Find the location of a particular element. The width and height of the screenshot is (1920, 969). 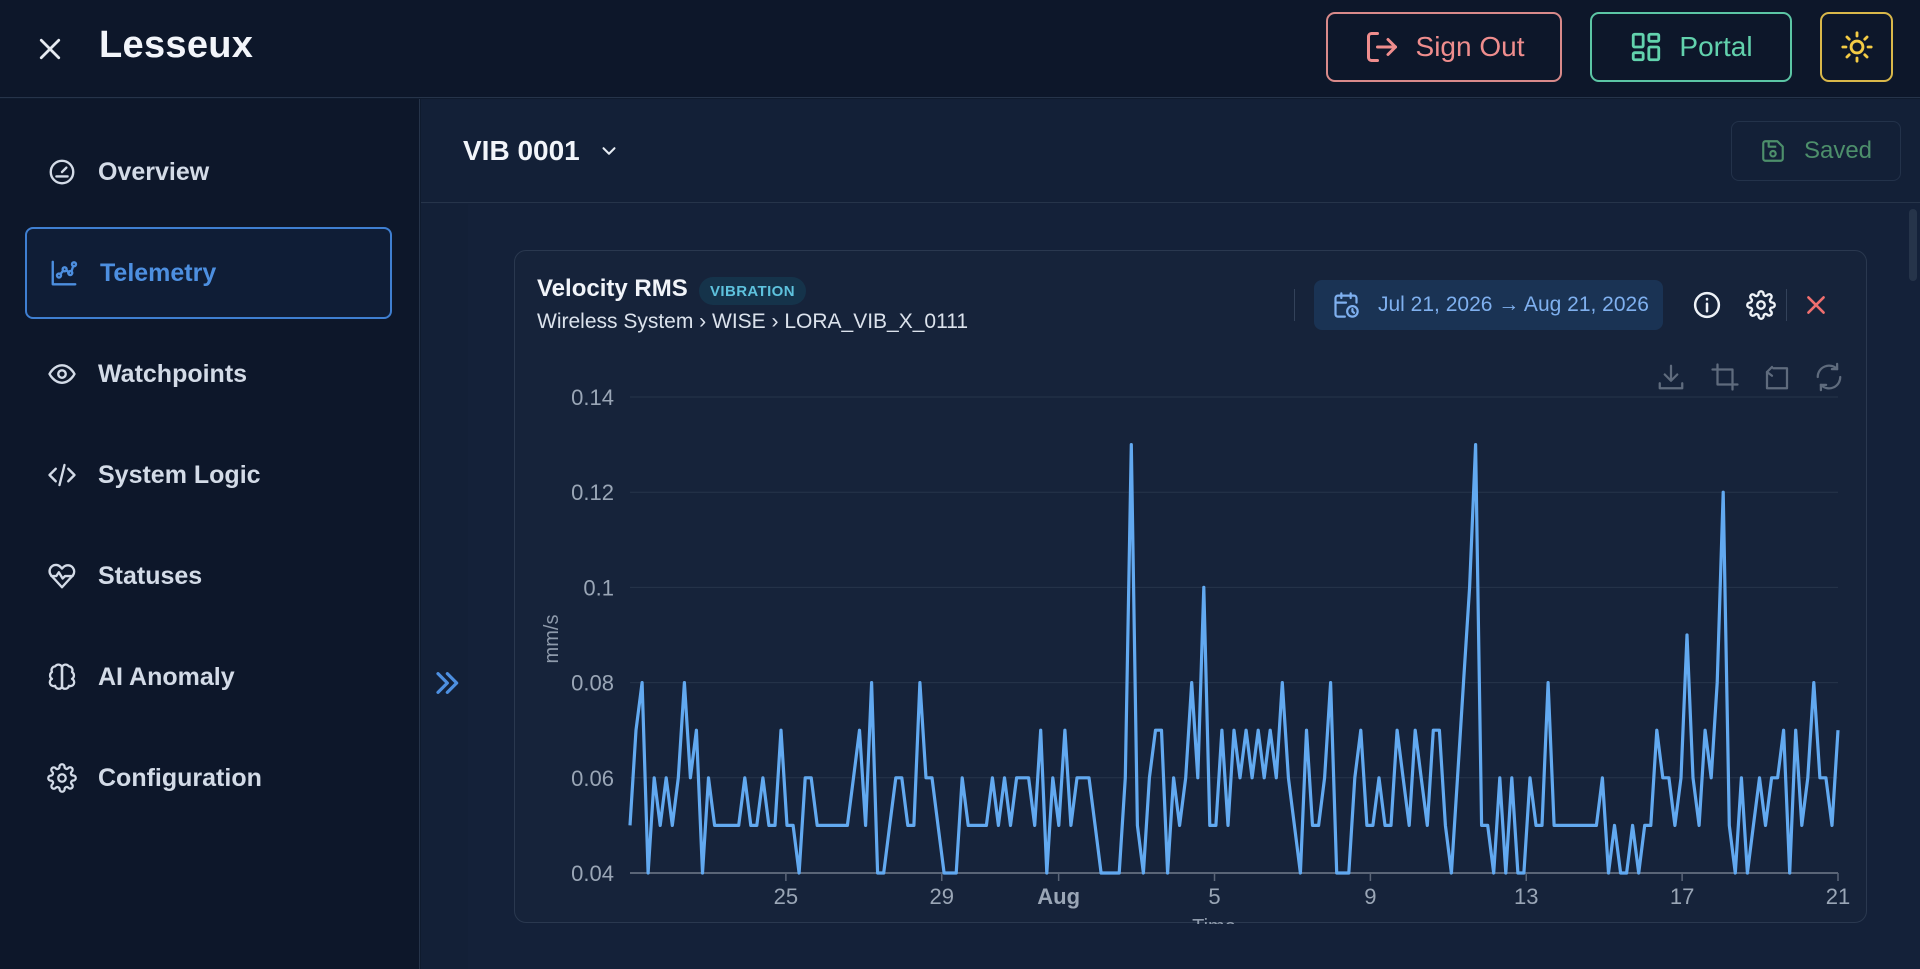

x-tick-label: 29 is located at coordinates (941, 896).